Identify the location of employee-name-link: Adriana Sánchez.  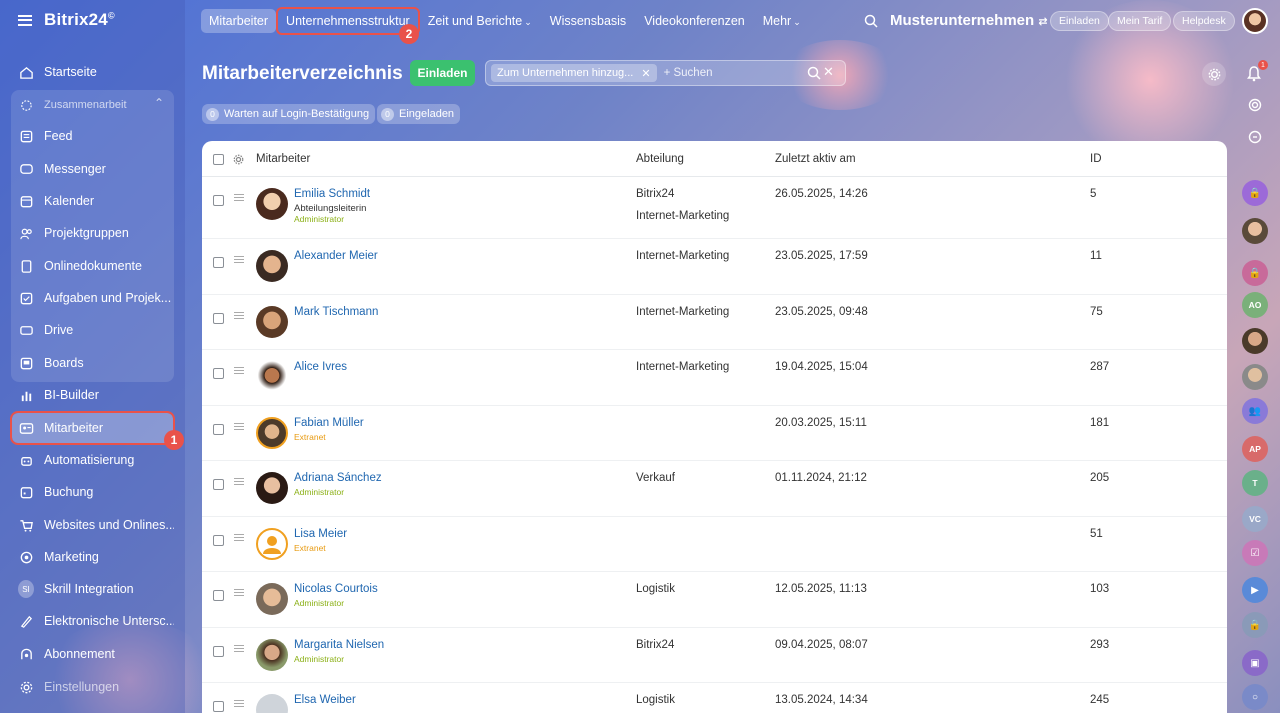
(338, 478).